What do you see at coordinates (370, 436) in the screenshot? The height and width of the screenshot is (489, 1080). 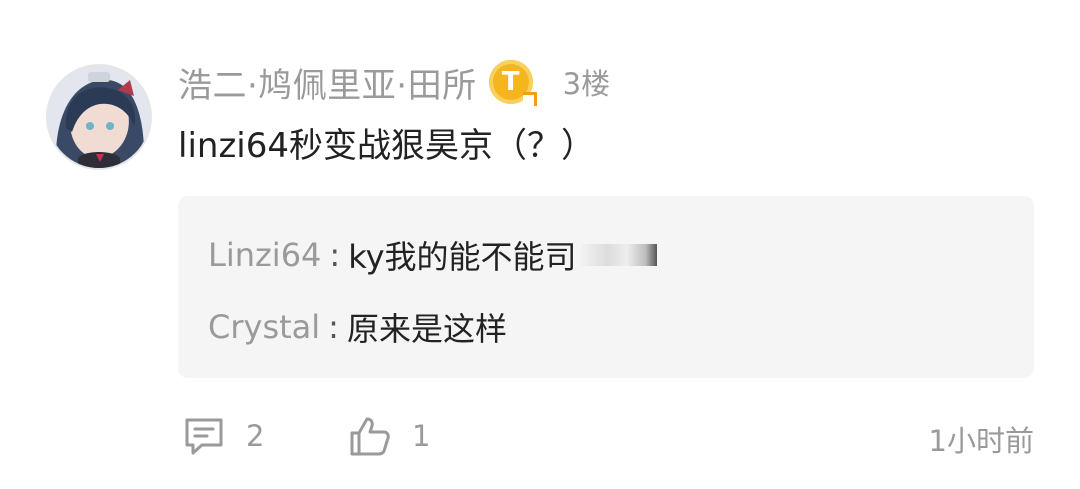 I see `thumbs-up-icon` at bounding box center [370, 436].